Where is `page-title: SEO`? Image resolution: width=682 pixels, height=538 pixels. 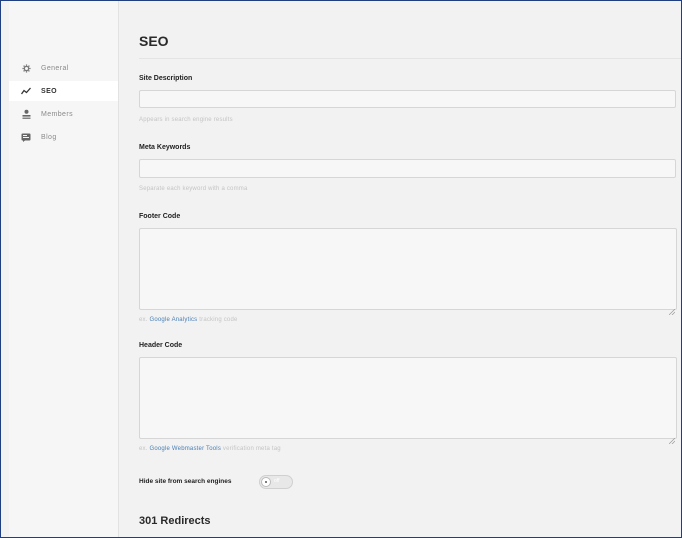
page-title: SEO is located at coordinates (154, 41).